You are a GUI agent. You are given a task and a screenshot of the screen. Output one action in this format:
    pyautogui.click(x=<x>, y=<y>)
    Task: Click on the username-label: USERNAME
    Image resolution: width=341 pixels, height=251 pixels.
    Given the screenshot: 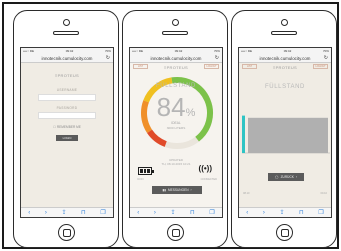 What is the action you would take?
    pyautogui.click(x=67, y=90)
    